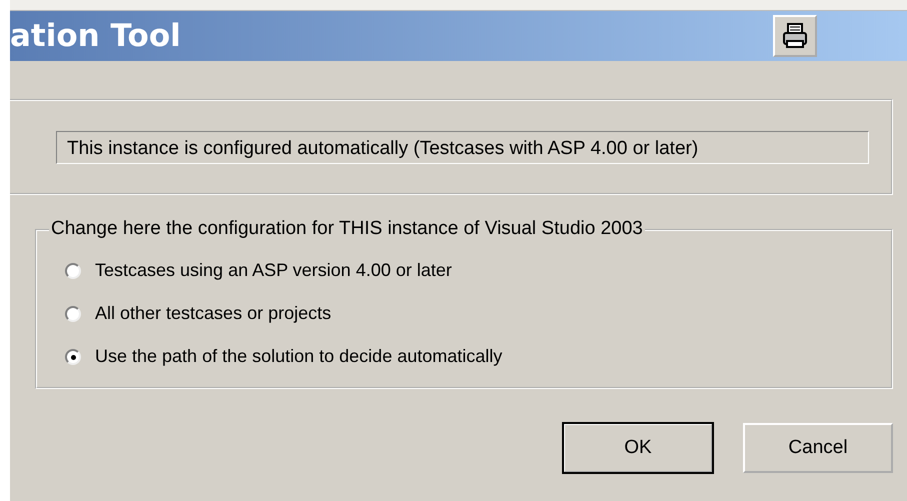 The height and width of the screenshot is (501, 907). What do you see at coordinates (213, 313) in the screenshot?
I see `option-label: All other testcases or projects` at bounding box center [213, 313].